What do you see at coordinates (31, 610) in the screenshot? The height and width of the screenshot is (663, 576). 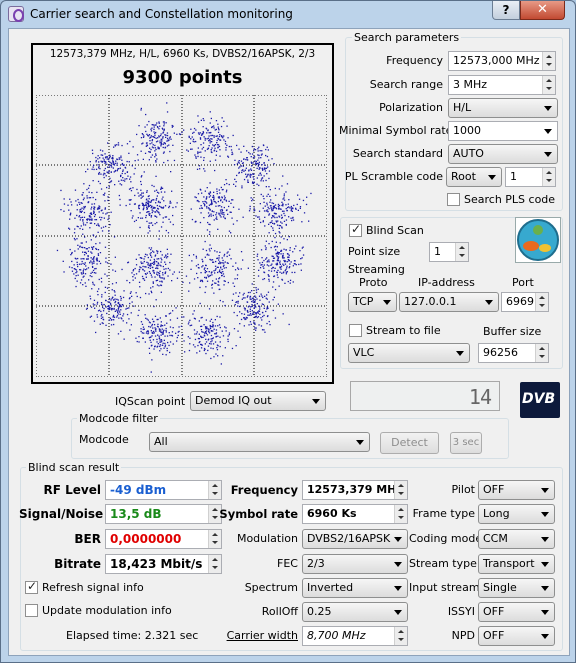 I see `update-modulation-checkbox` at bounding box center [31, 610].